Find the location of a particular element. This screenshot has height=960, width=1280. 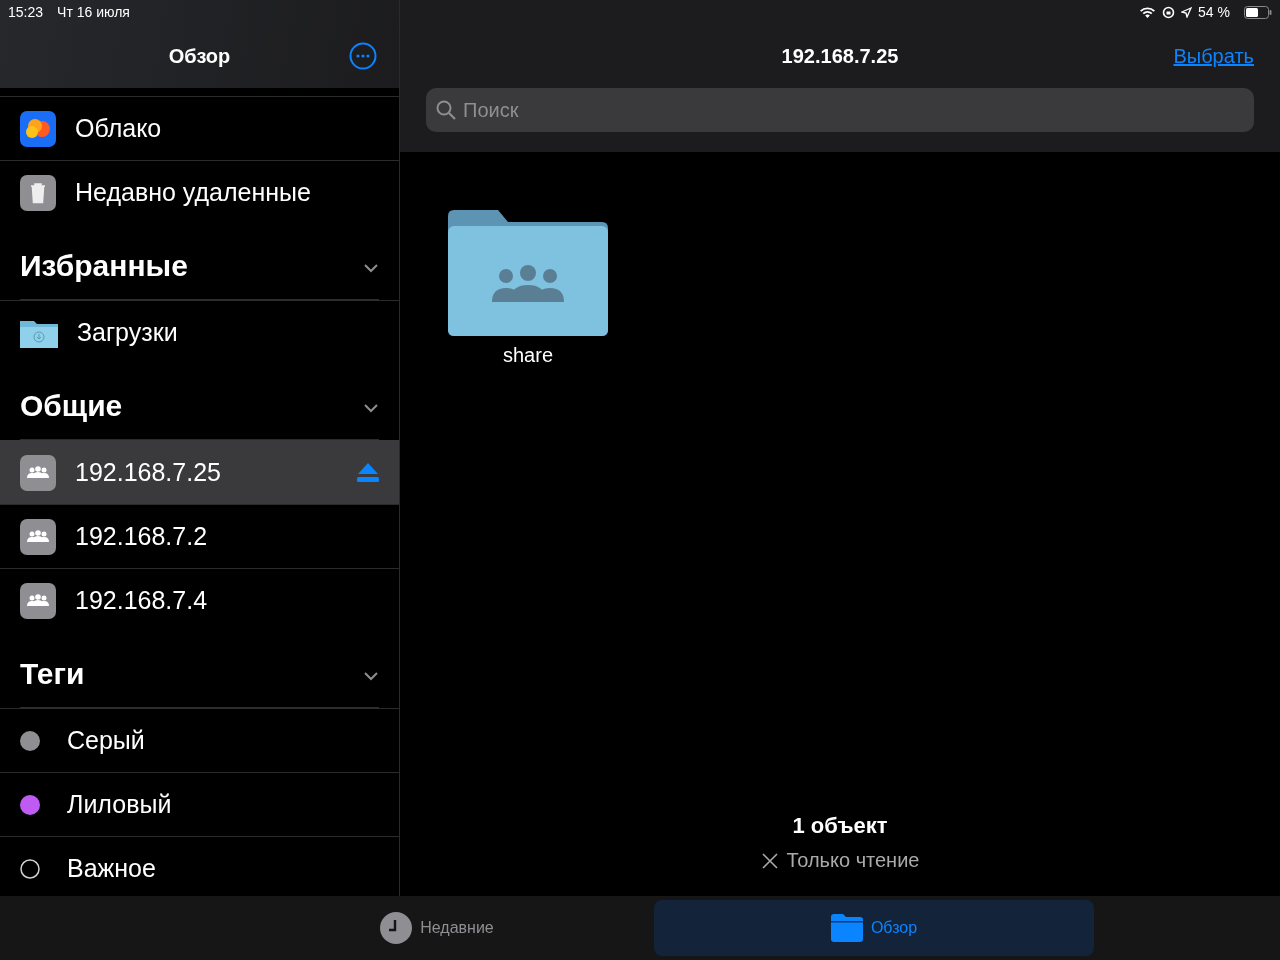

sidebar-item: 192.168.7.4 is located at coordinates (199, 600).